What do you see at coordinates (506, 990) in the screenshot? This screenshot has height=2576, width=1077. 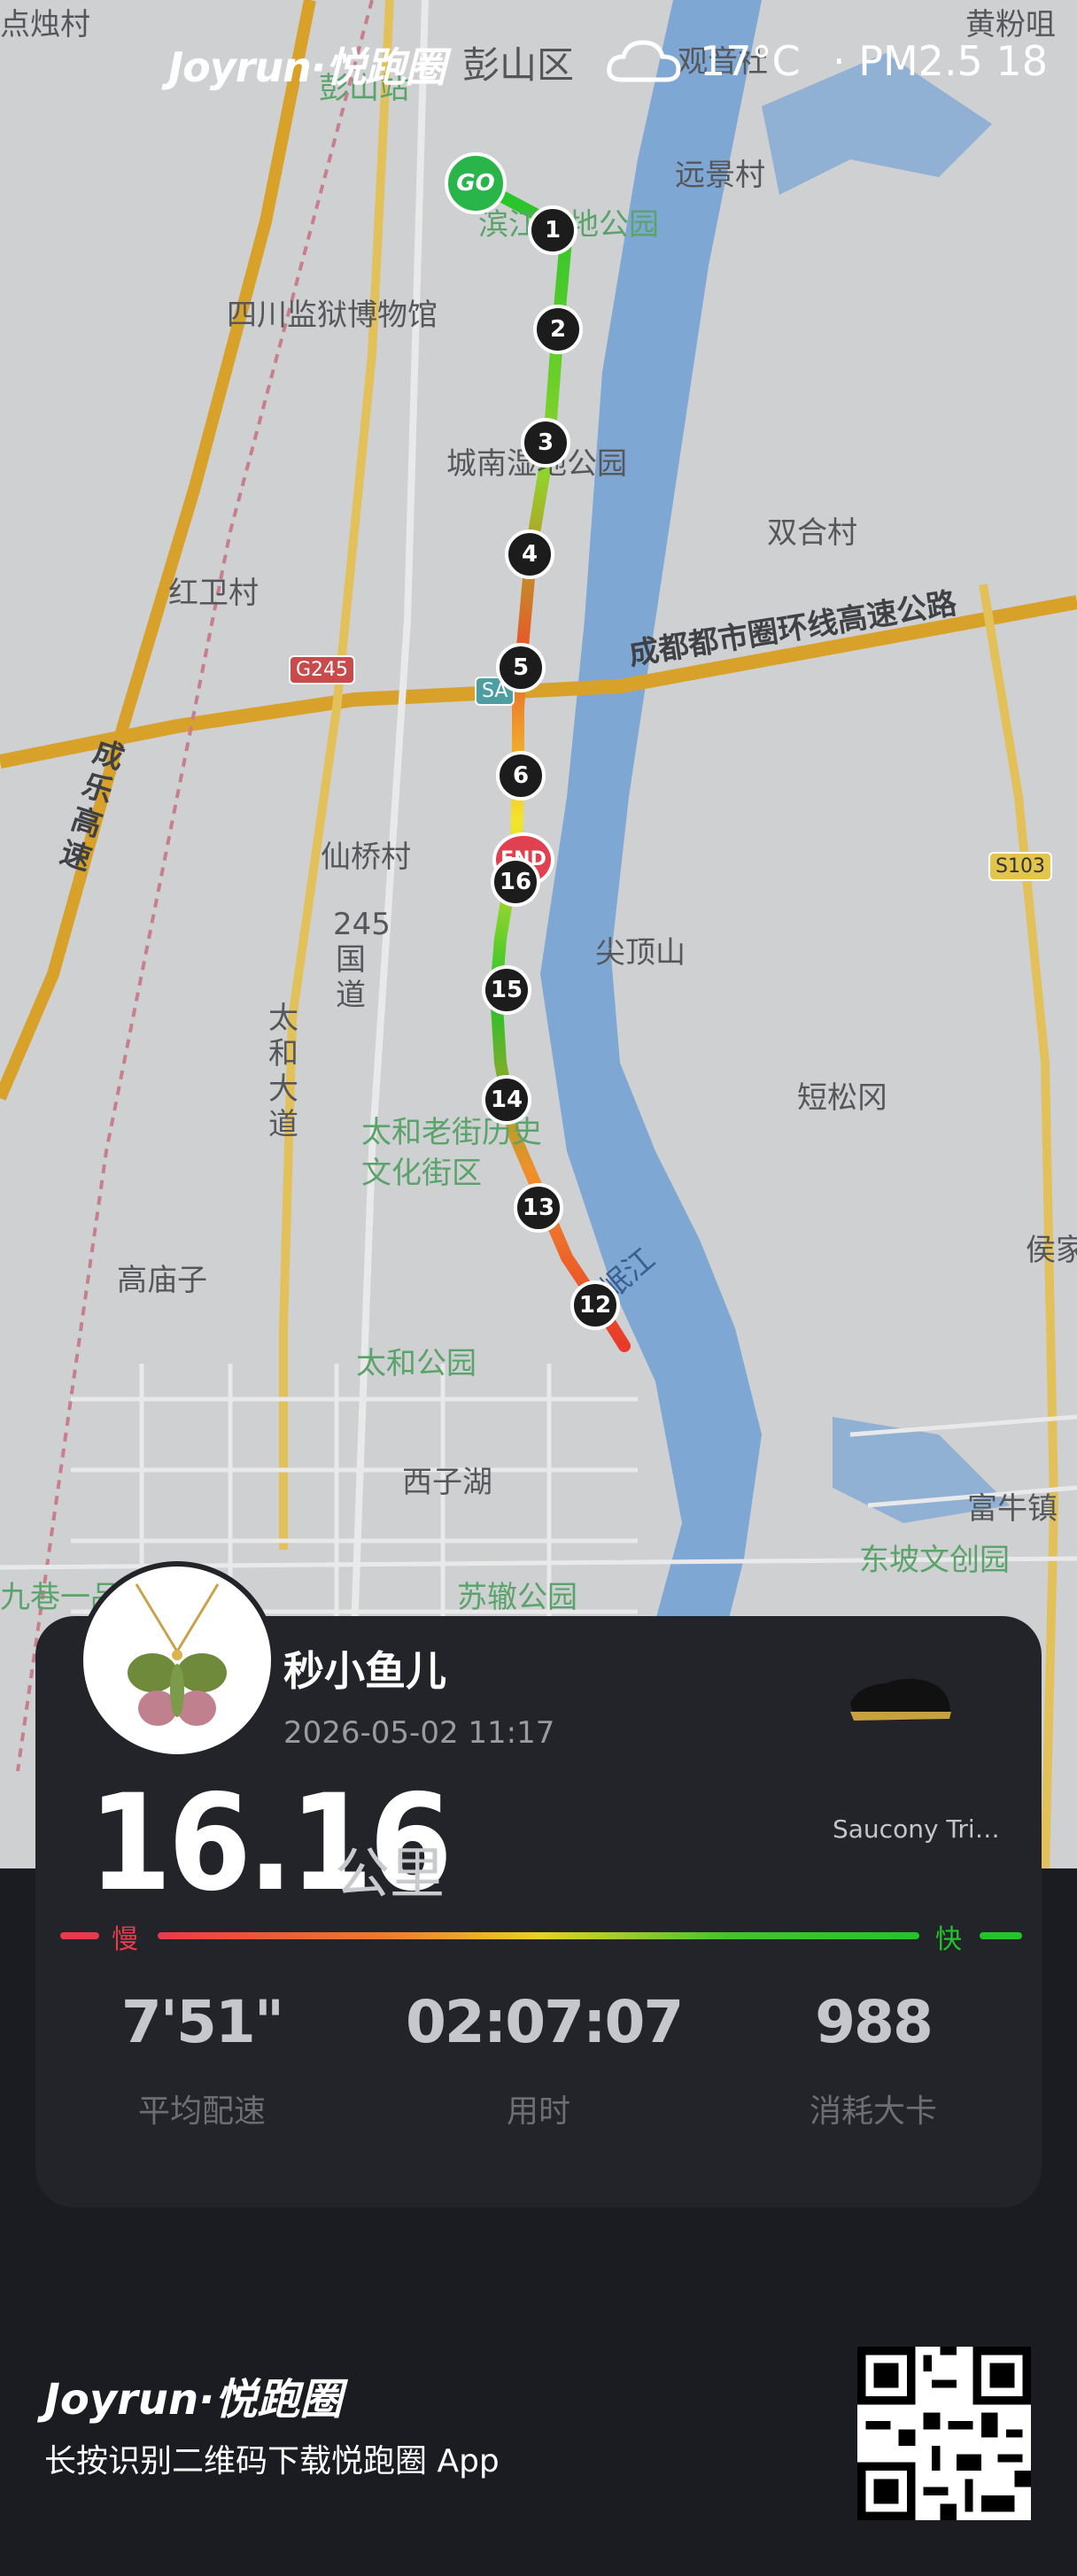 I see `km-marker: 15` at bounding box center [506, 990].